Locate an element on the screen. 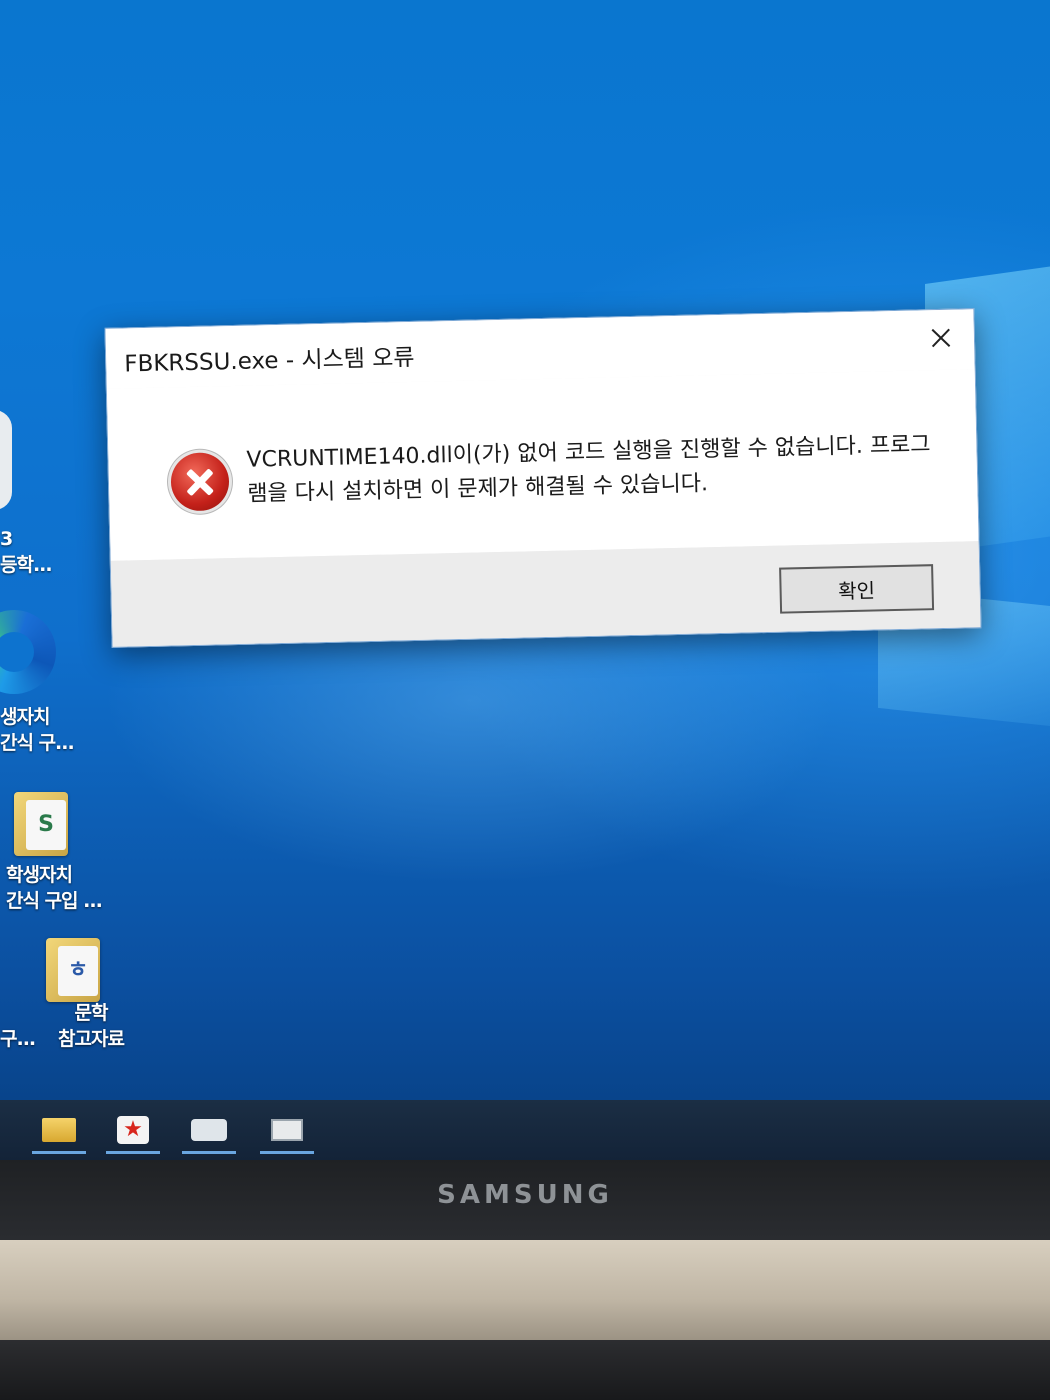 The width and height of the screenshot is (1050, 1400). ok-button: 확인 is located at coordinates (857, 589).